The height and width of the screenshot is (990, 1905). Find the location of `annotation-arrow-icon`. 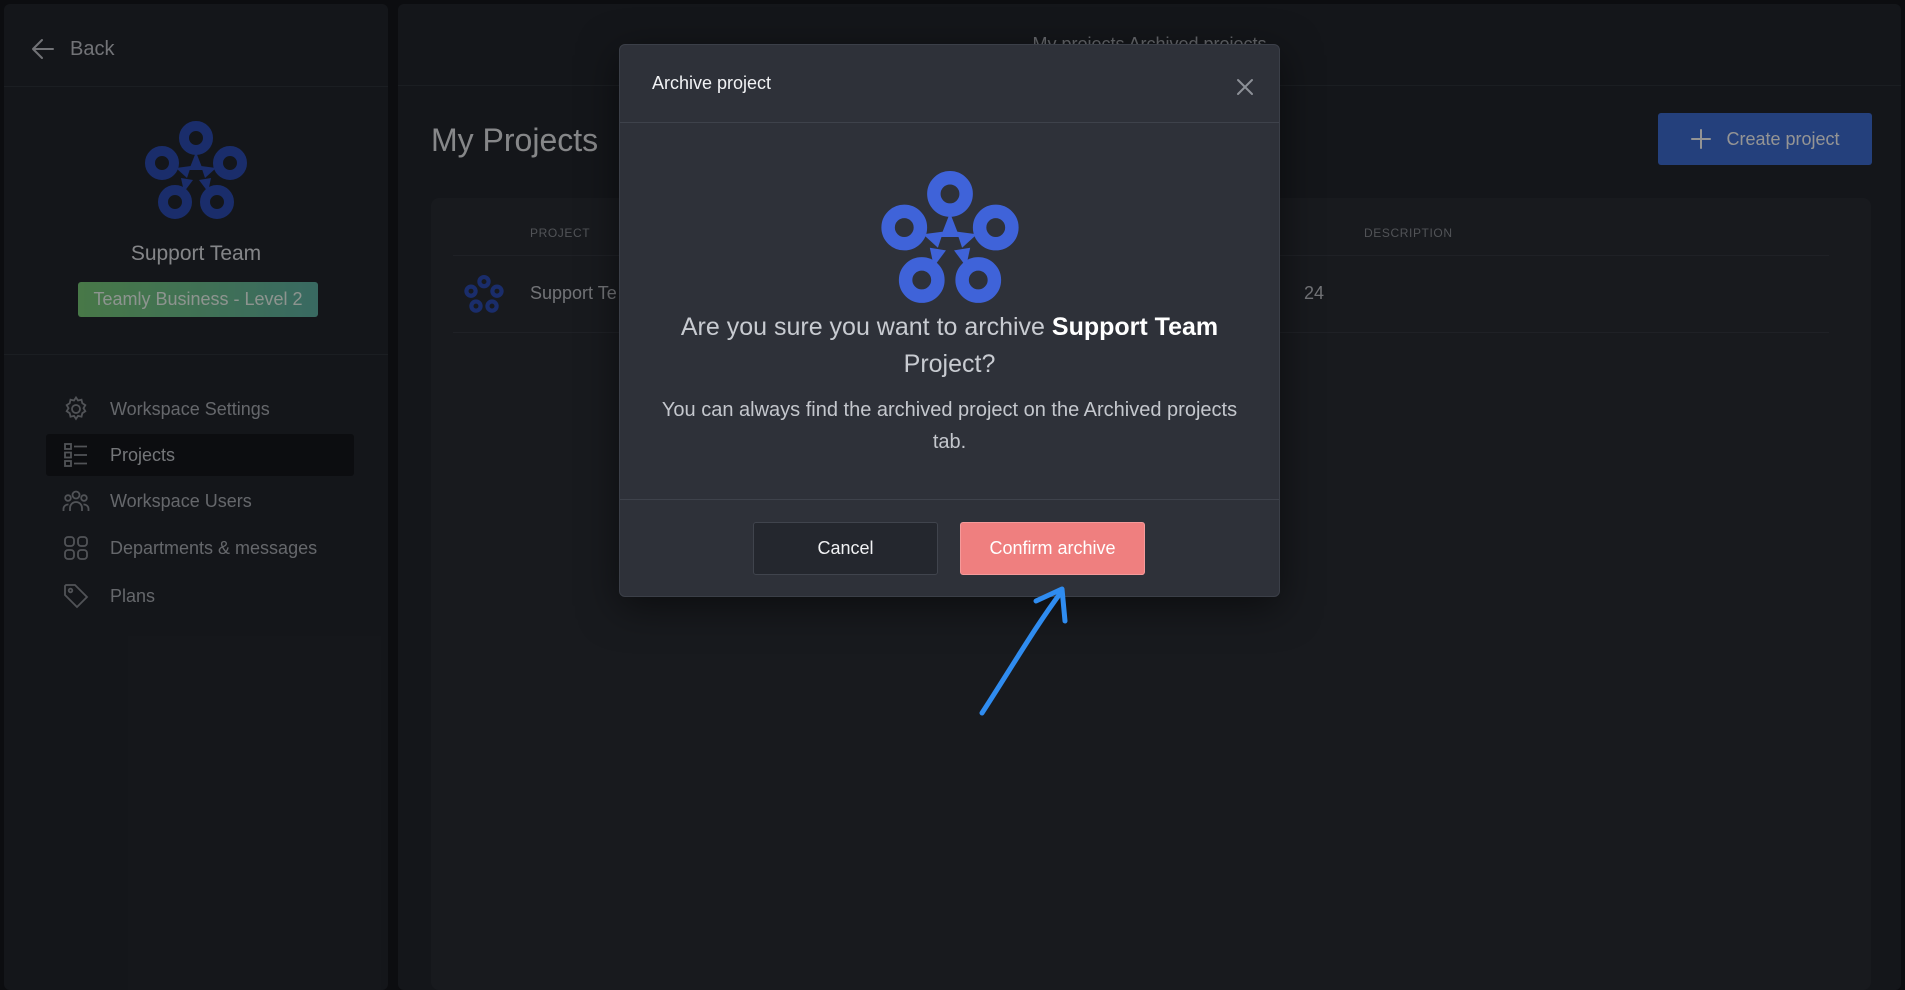

annotation-arrow-icon is located at coordinates (1023, 651).